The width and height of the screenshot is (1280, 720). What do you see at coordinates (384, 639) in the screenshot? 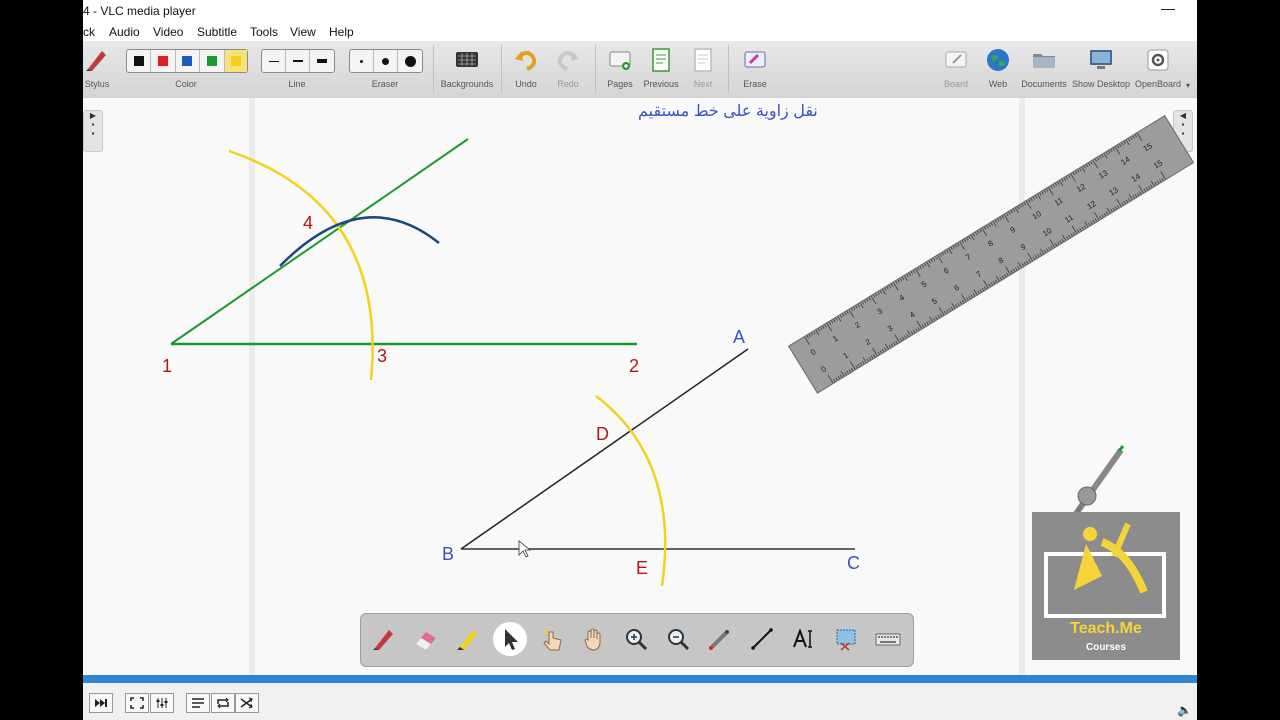
I see `pen-tool-button` at bounding box center [384, 639].